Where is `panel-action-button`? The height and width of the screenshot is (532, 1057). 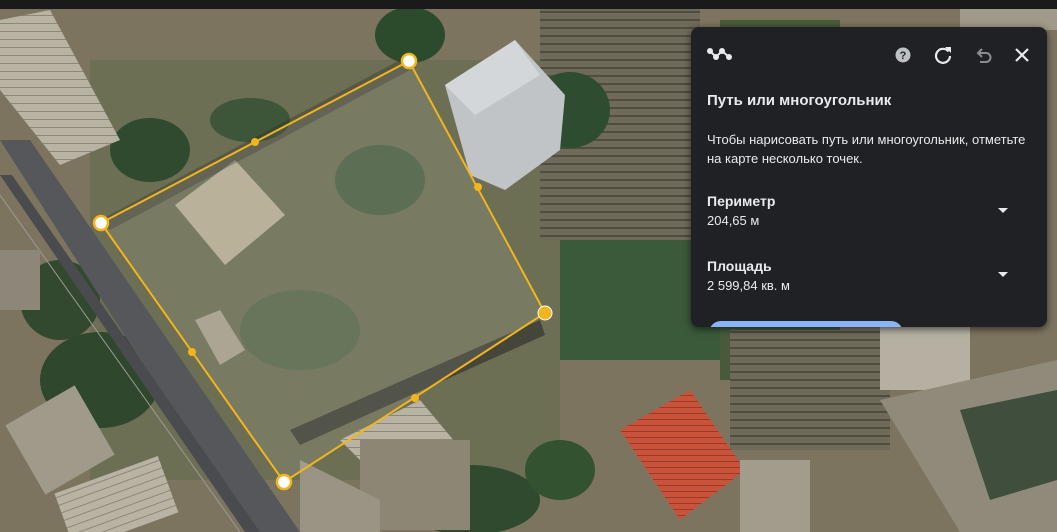
panel-action-button is located at coordinates (806, 324).